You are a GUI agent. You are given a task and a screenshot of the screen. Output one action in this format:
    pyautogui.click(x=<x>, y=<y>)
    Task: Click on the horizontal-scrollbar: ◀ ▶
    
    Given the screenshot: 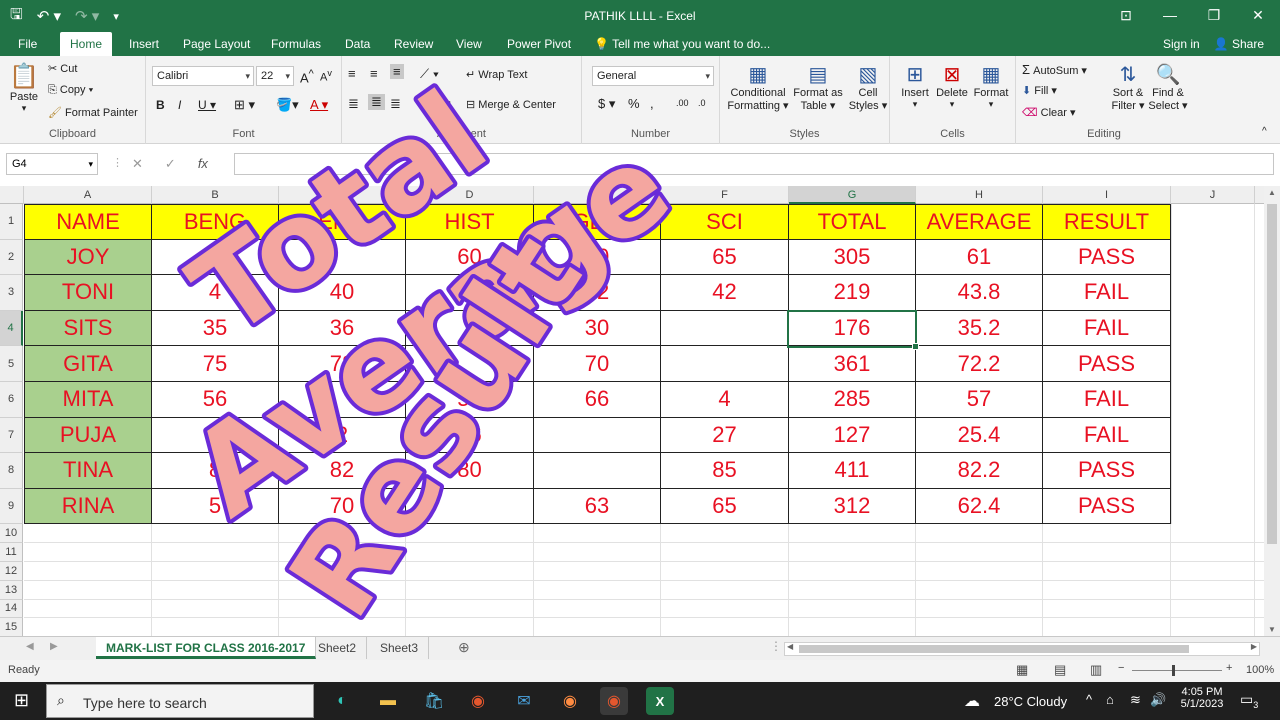 What is the action you would take?
    pyautogui.click(x=1022, y=649)
    